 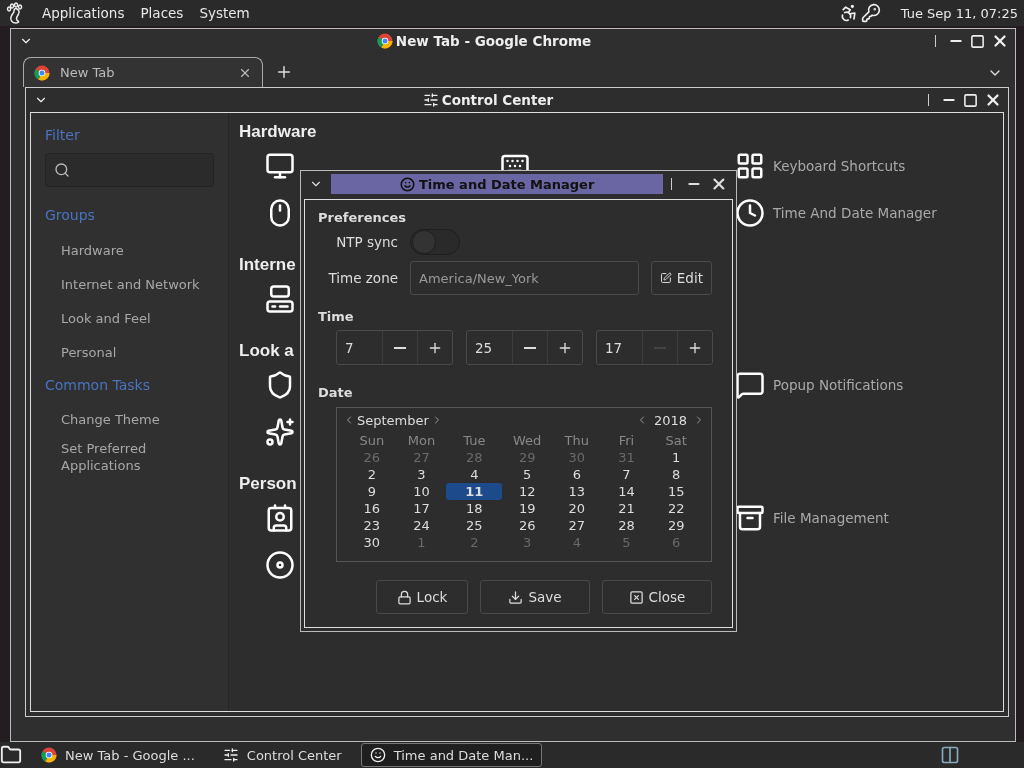 I want to click on menu-item: System, so click(x=224, y=13).